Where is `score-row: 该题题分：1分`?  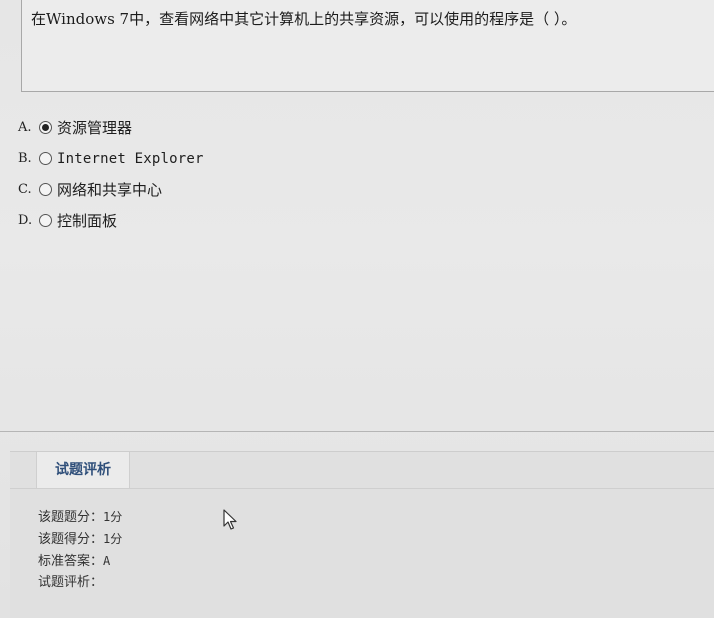
score-row: 该题题分：1分 is located at coordinates (80, 517).